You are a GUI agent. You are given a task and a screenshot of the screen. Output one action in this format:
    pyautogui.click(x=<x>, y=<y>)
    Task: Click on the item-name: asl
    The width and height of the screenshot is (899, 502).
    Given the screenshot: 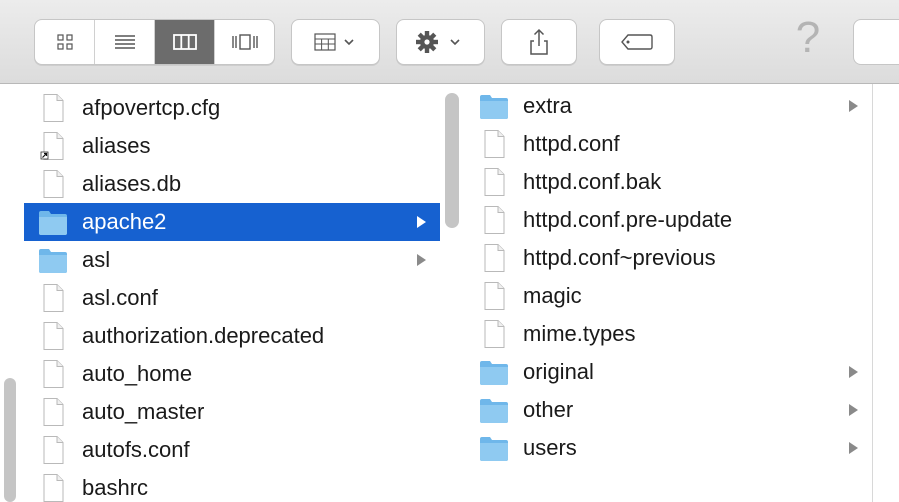 What is the action you would take?
    pyautogui.click(x=96, y=259)
    